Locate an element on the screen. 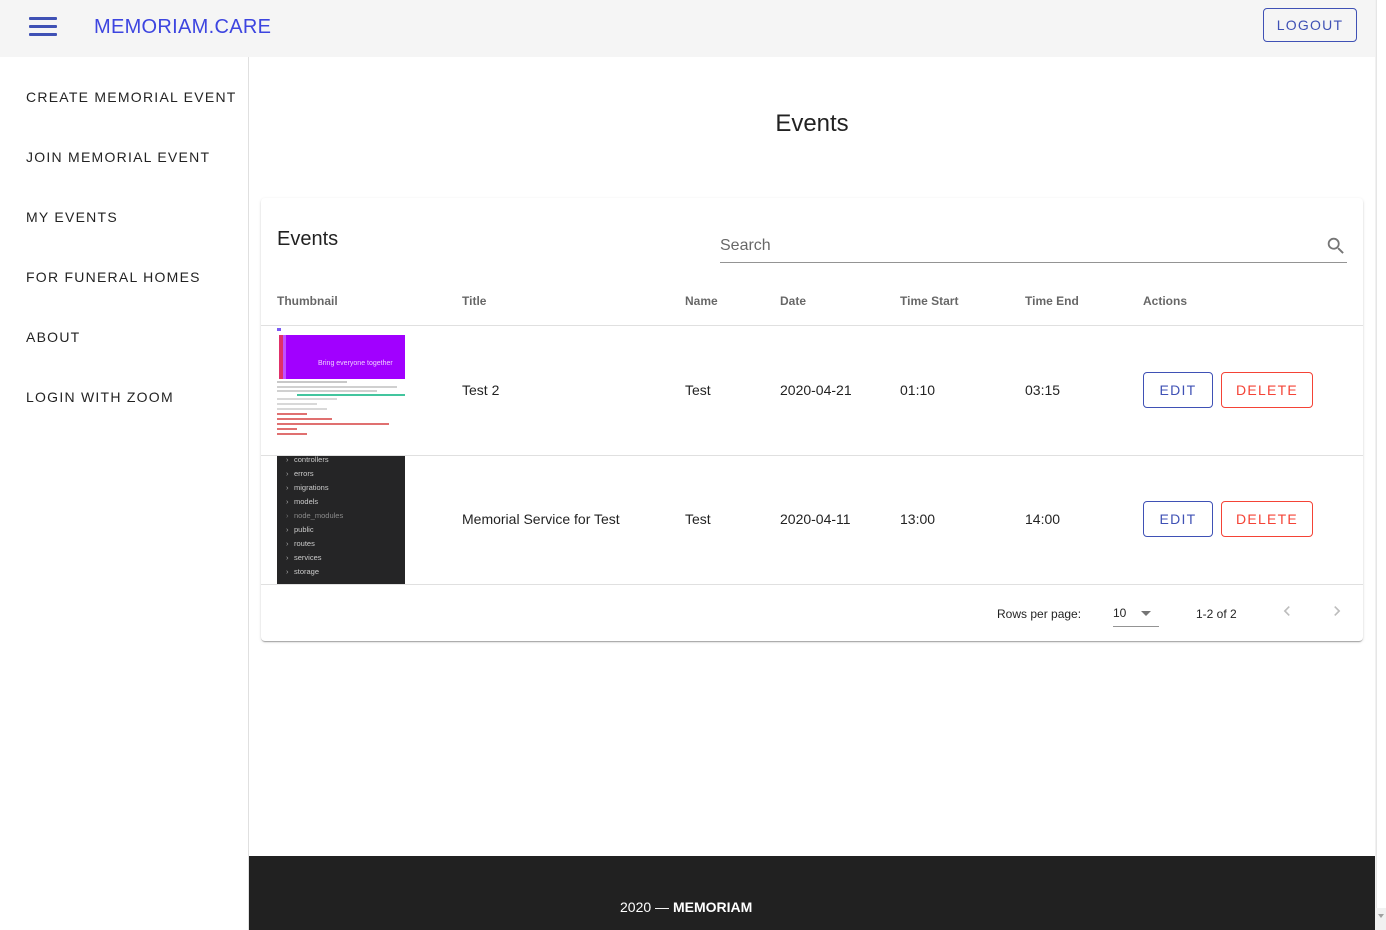 The height and width of the screenshot is (930, 1386). svg-text: storage is located at coordinates (306, 571).